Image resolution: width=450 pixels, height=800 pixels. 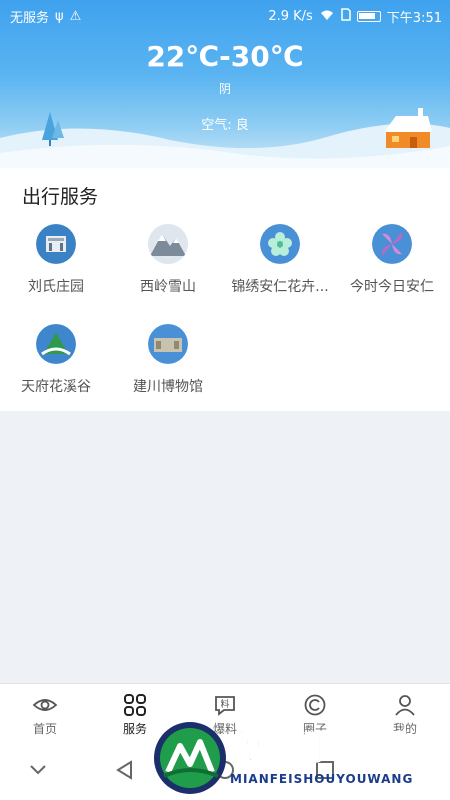 I want to click on house-icon, so click(x=408, y=128).